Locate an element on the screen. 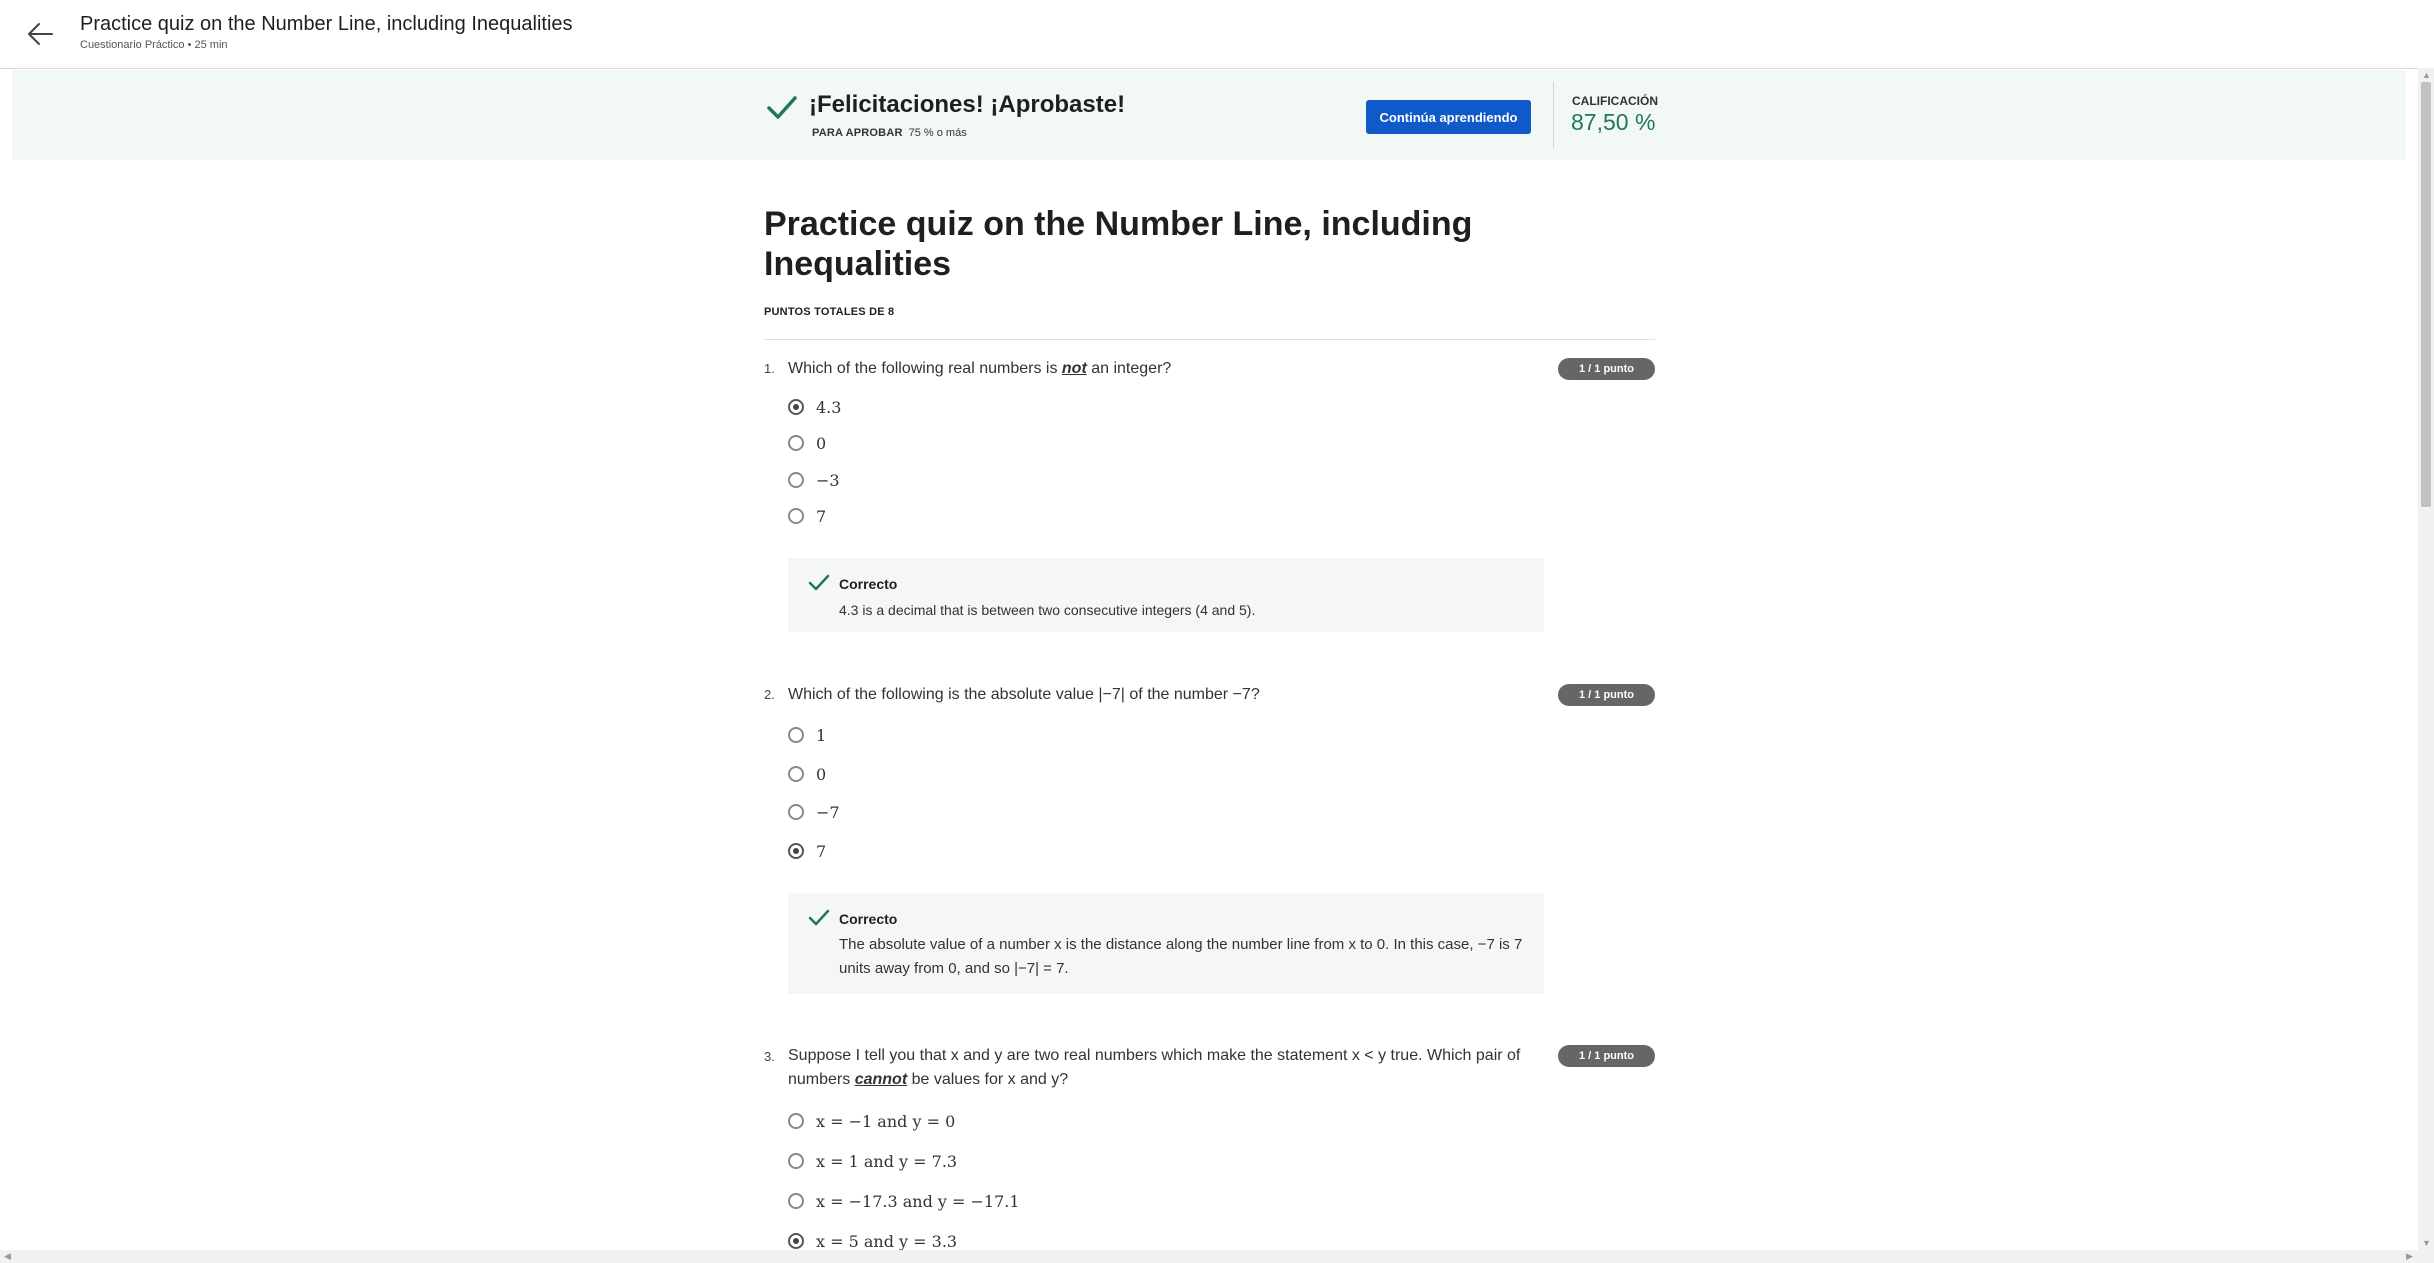 The image size is (2434, 1263). option-label: 4.3 is located at coordinates (829, 407).